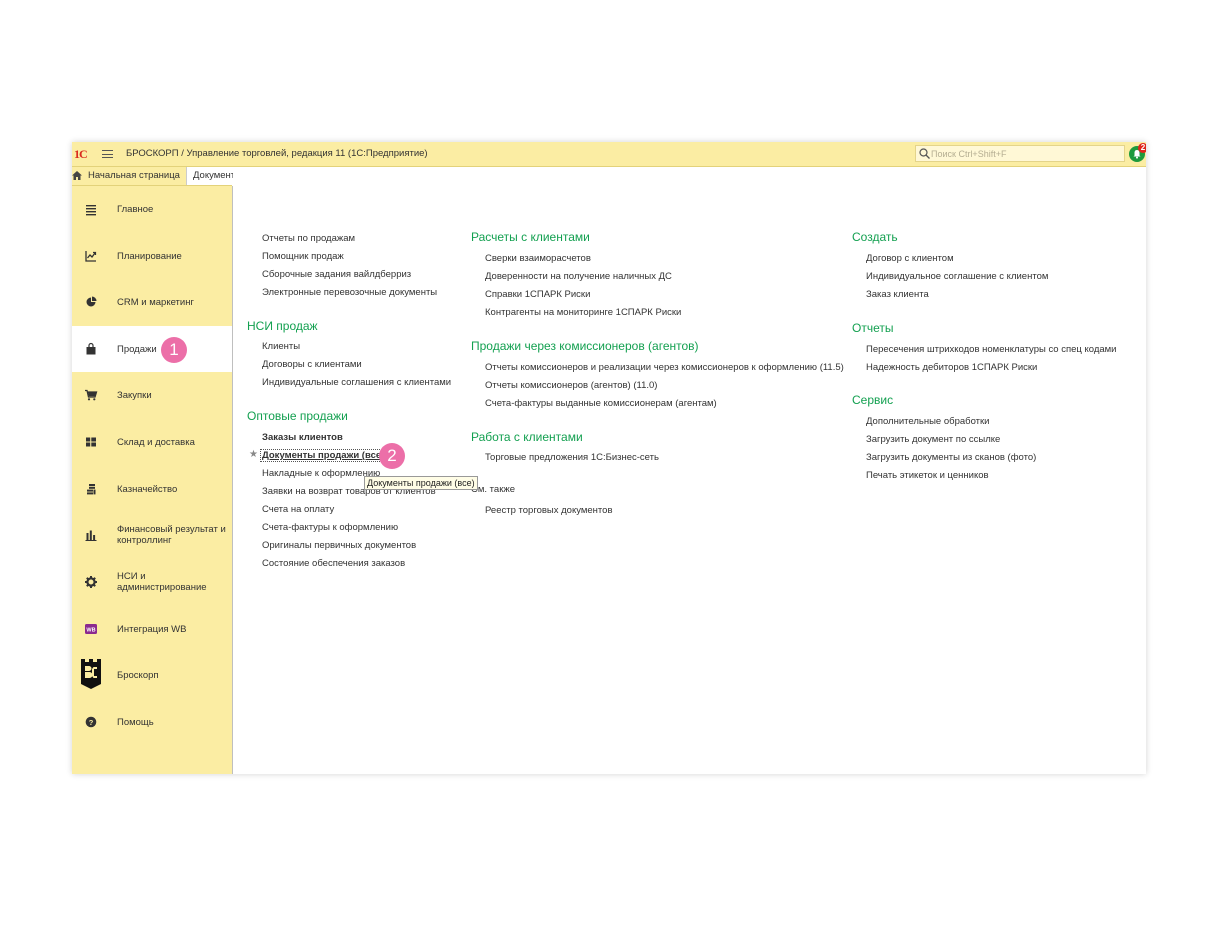 Image resolution: width=1219 pixels, height=945 pixels. Describe the element at coordinates (282, 326) in the screenshot. I see `header-nsi-sales: НСИ продаж` at that location.